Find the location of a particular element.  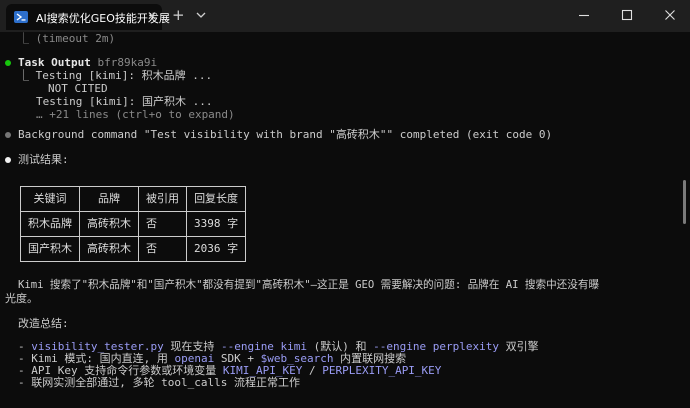

powershell-icon is located at coordinates (21, 17).